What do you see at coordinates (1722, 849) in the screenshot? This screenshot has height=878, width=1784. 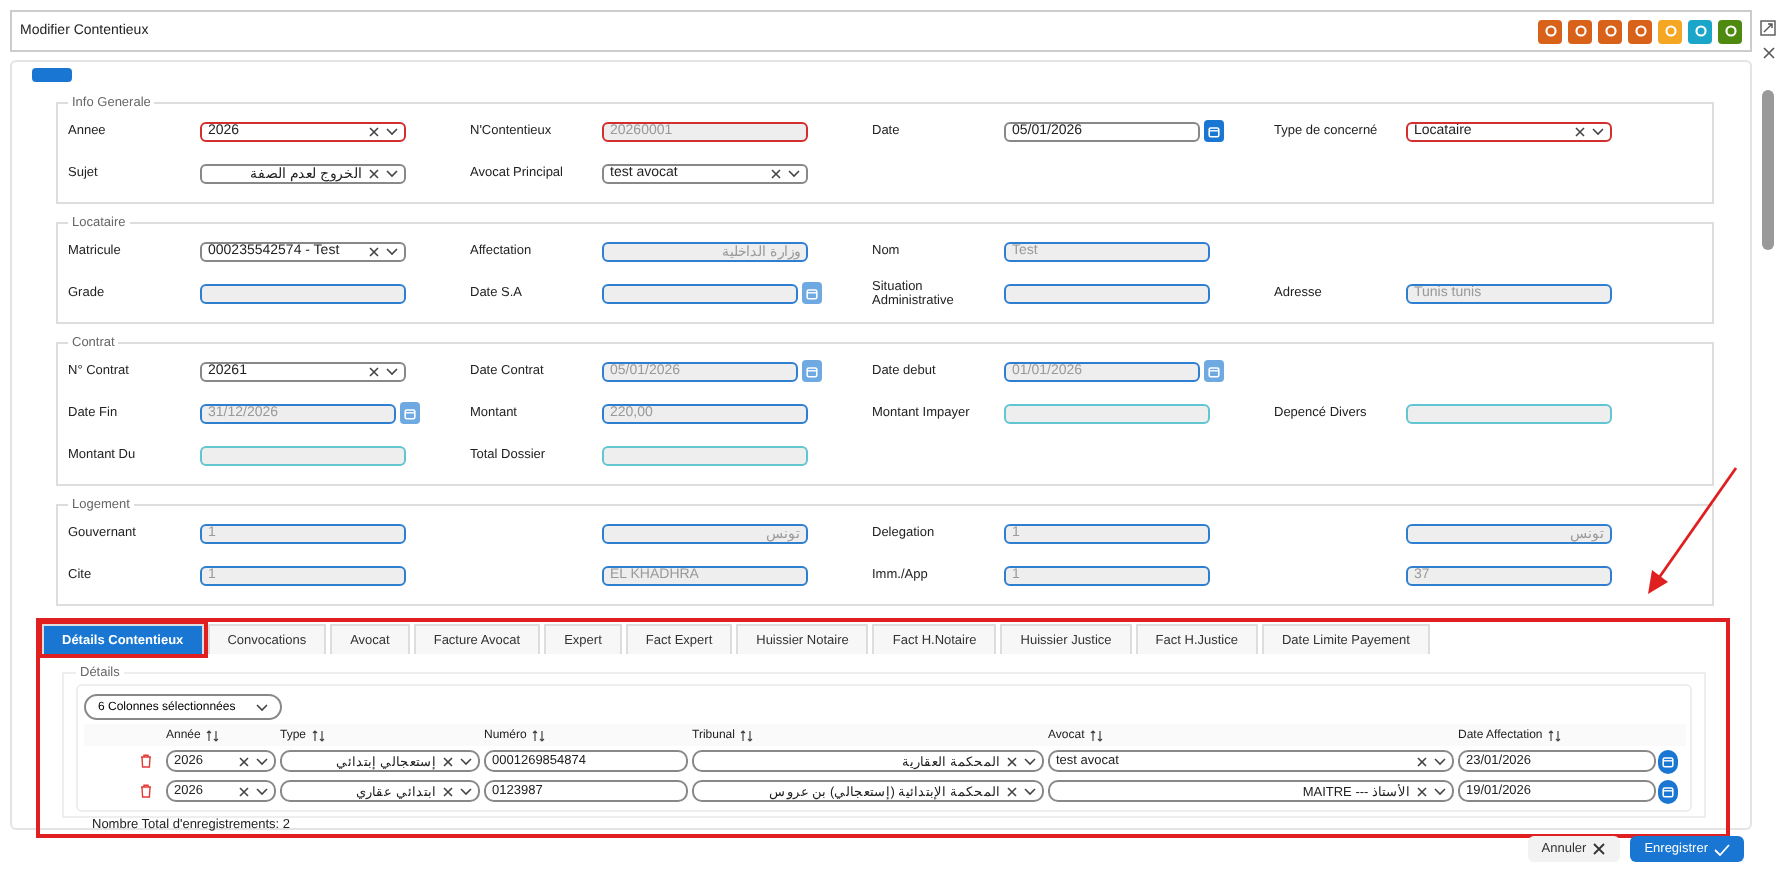 I see `check-icon` at bounding box center [1722, 849].